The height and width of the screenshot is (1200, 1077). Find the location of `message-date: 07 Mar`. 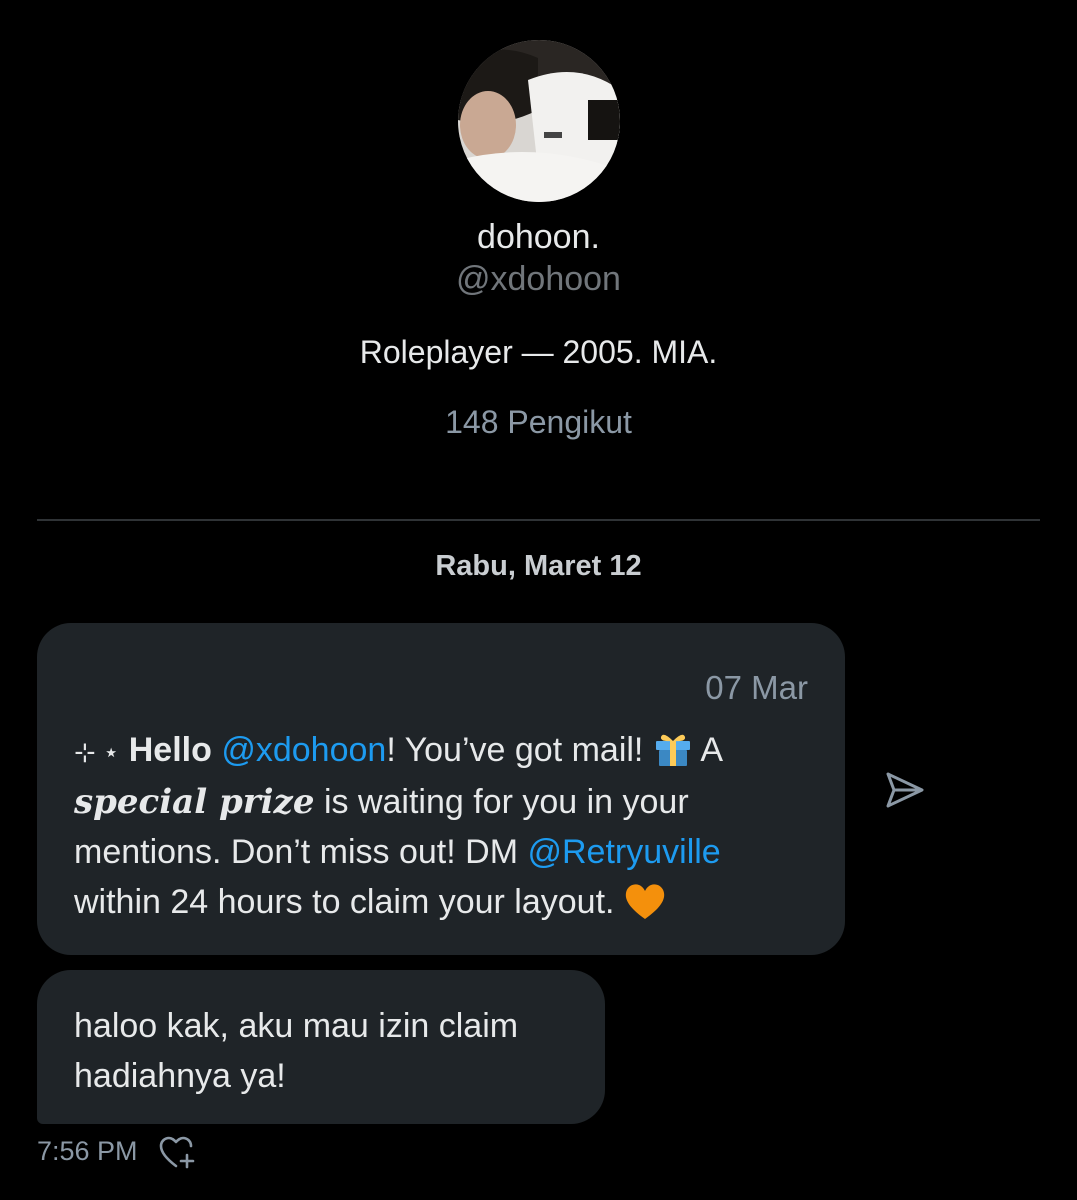

message-date: 07 Mar is located at coordinates (756, 687).